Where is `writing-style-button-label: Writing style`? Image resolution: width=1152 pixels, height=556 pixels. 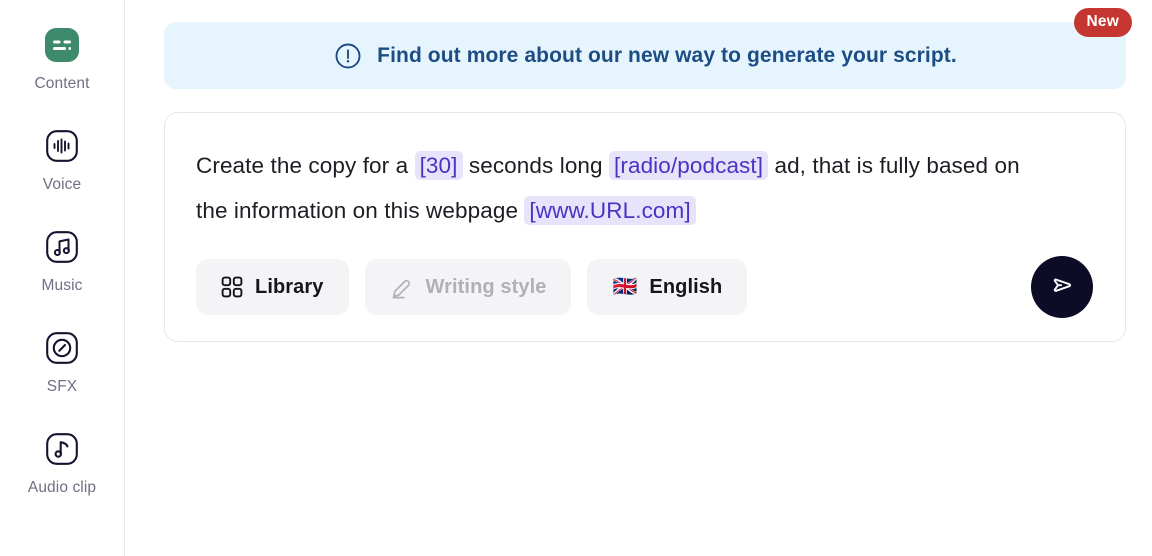 writing-style-button-label: Writing style is located at coordinates (486, 286).